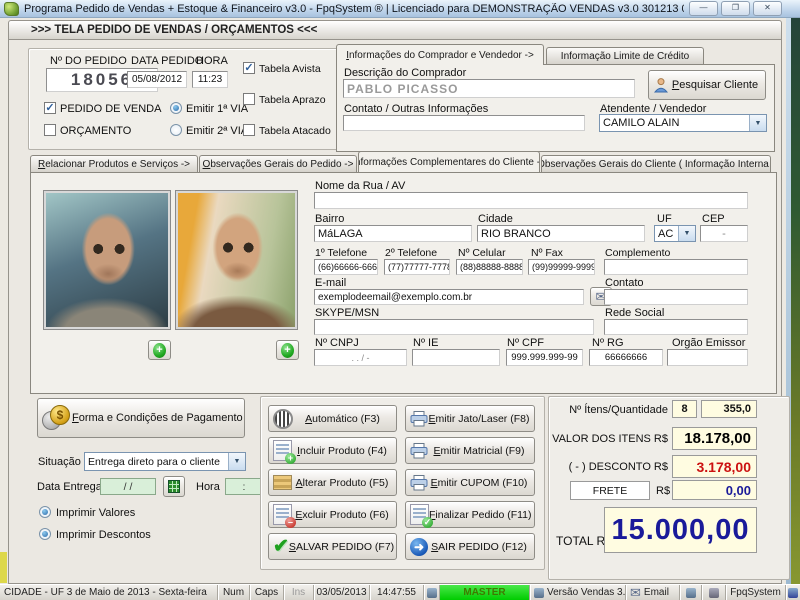  I want to click on rua-label: Nome da Rua / AV, so click(360, 186).